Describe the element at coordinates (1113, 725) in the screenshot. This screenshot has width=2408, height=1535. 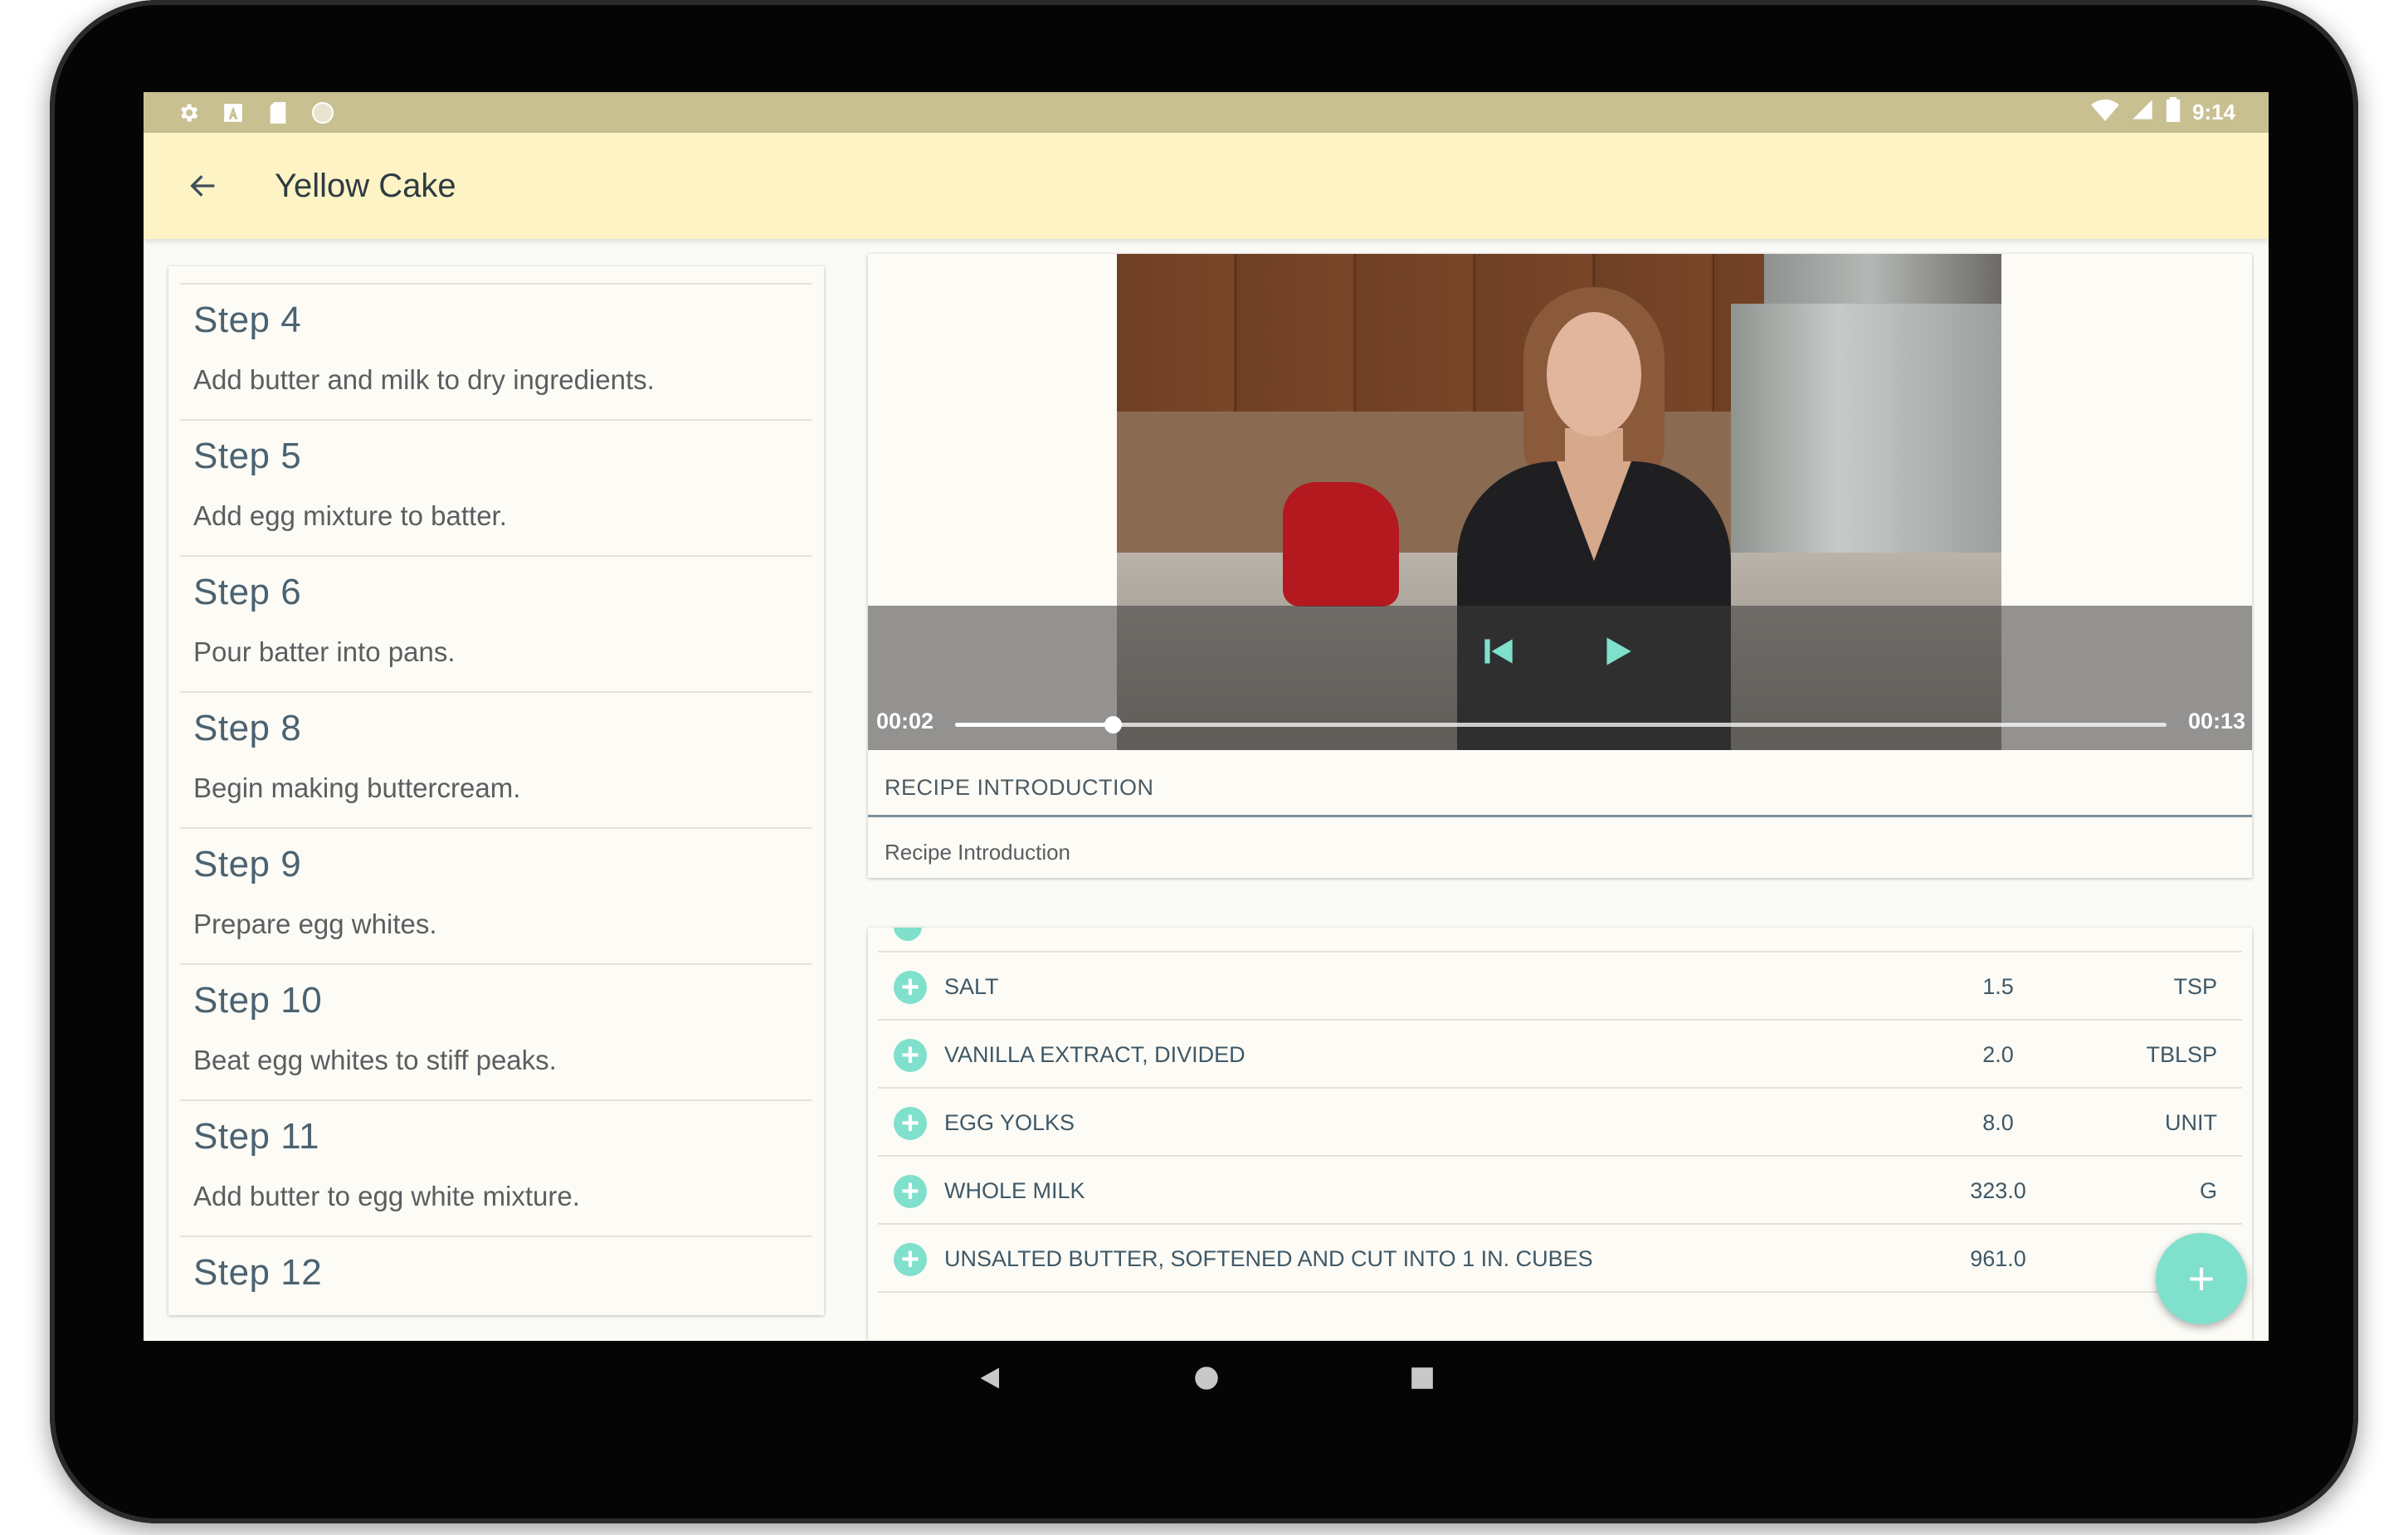
I see `seek-thumb` at that location.